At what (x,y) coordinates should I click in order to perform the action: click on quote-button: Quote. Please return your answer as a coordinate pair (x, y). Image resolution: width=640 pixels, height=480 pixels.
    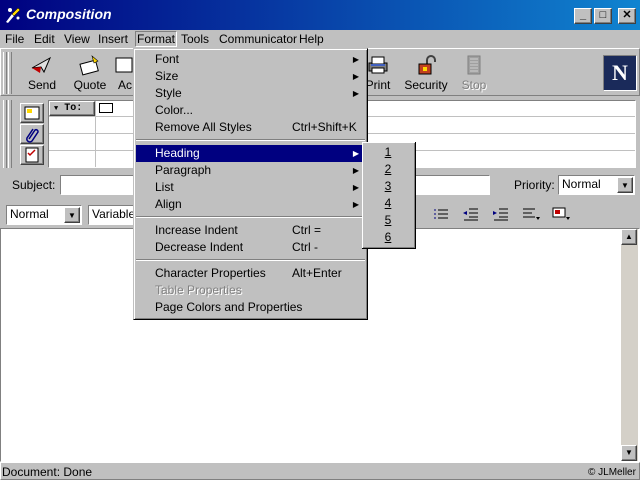
    Looking at the image, I should click on (90, 73).